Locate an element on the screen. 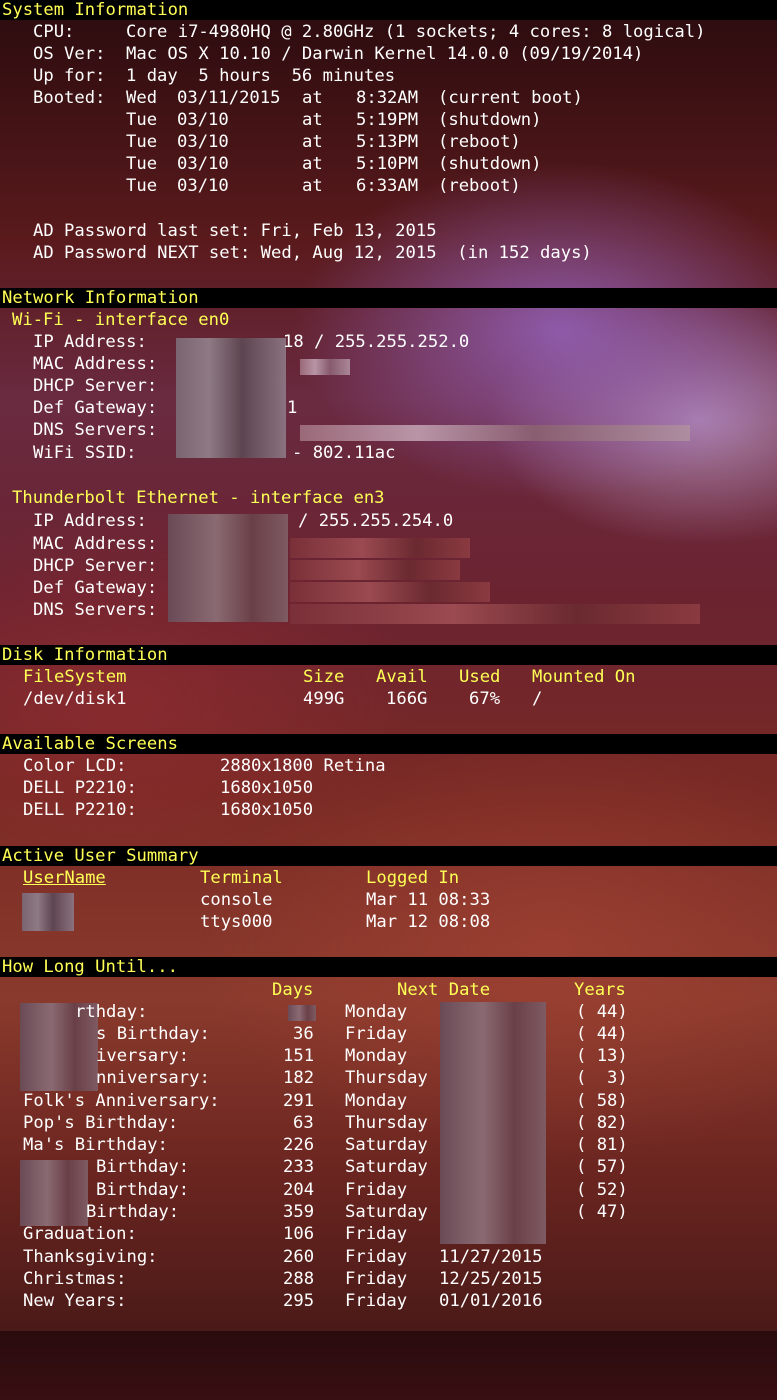  wifi-gateway-row: Def Gateway: 1 is located at coordinates (148, 408).